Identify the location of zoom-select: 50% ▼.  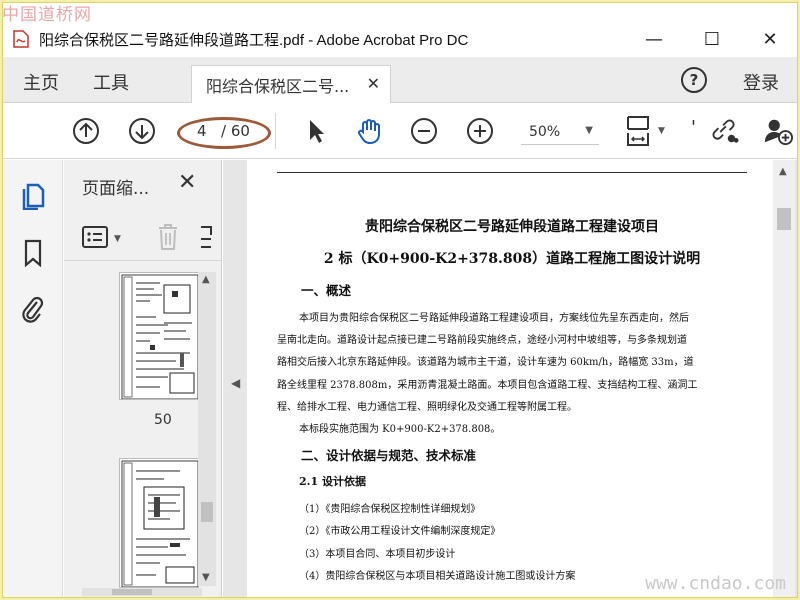
(560, 132).